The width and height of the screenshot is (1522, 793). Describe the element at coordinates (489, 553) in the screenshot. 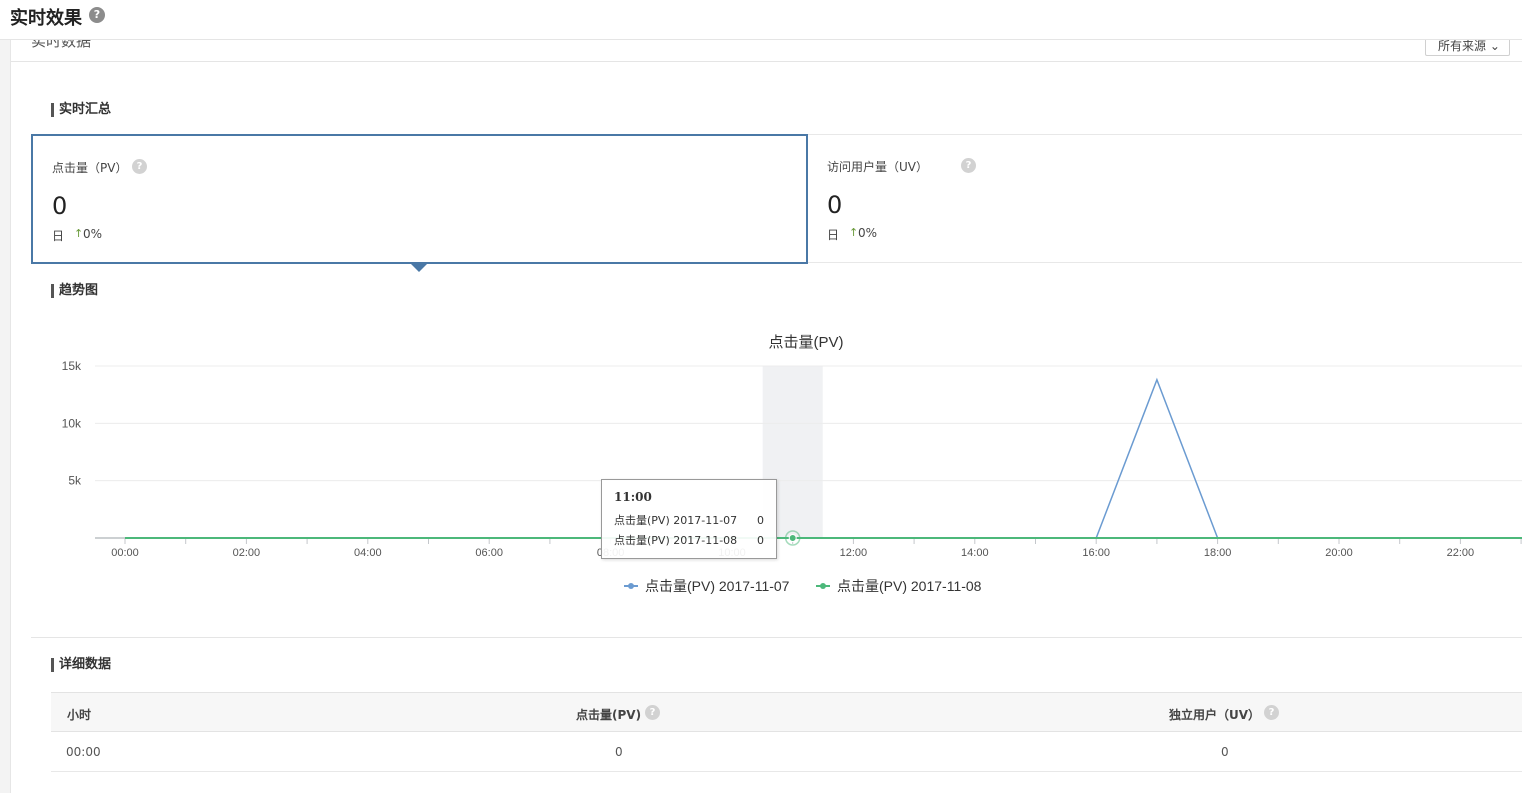

I see `x-tick-label: 06:00` at that location.